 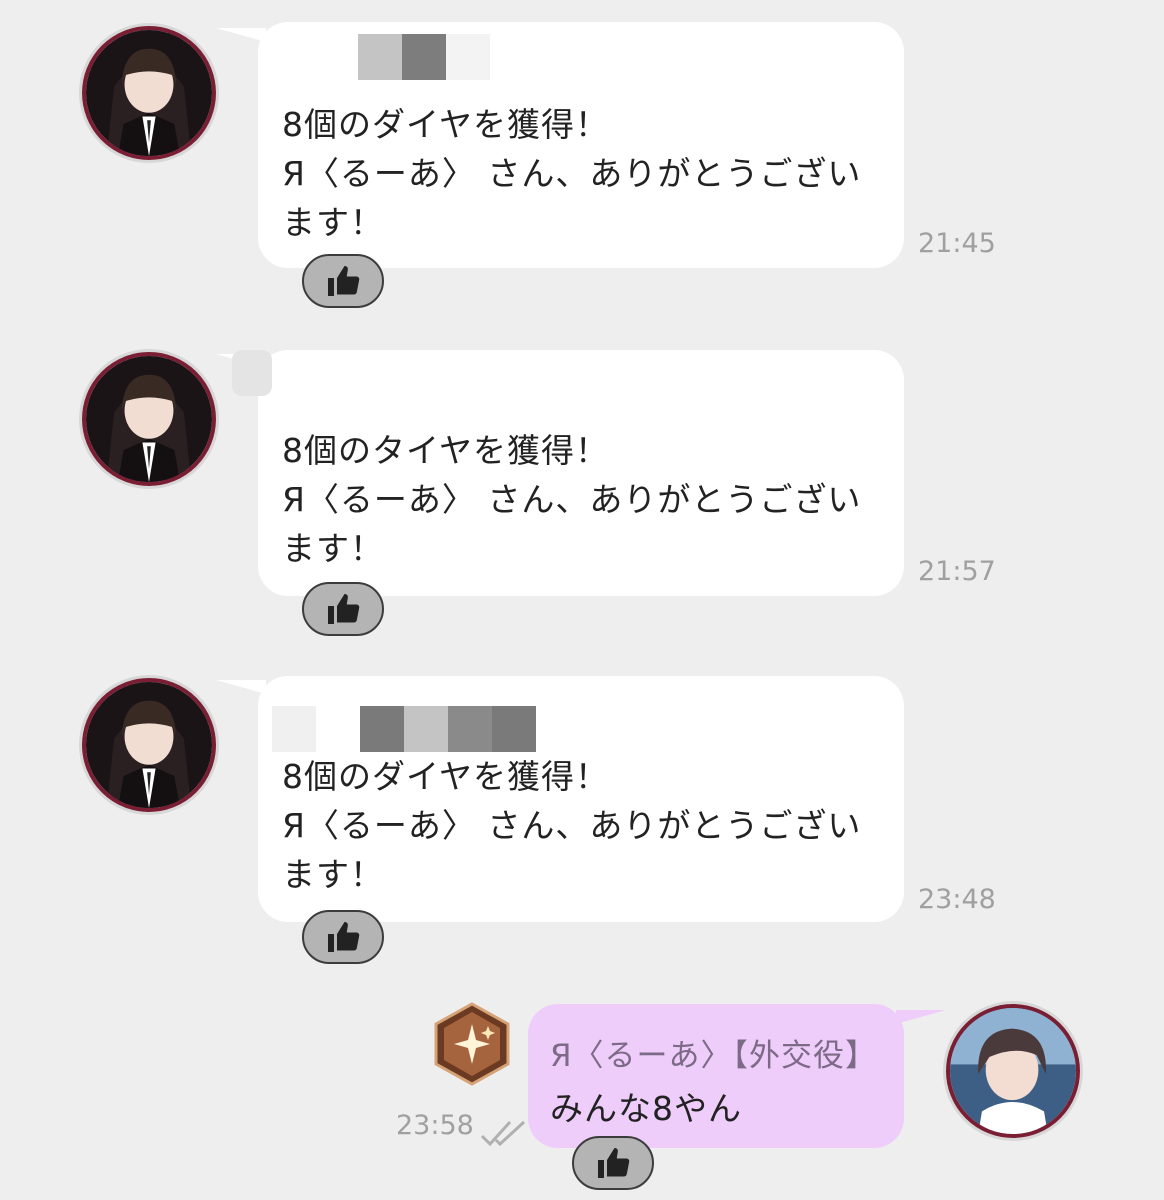 What do you see at coordinates (505, 1133) in the screenshot?
I see `double-check-icon` at bounding box center [505, 1133].